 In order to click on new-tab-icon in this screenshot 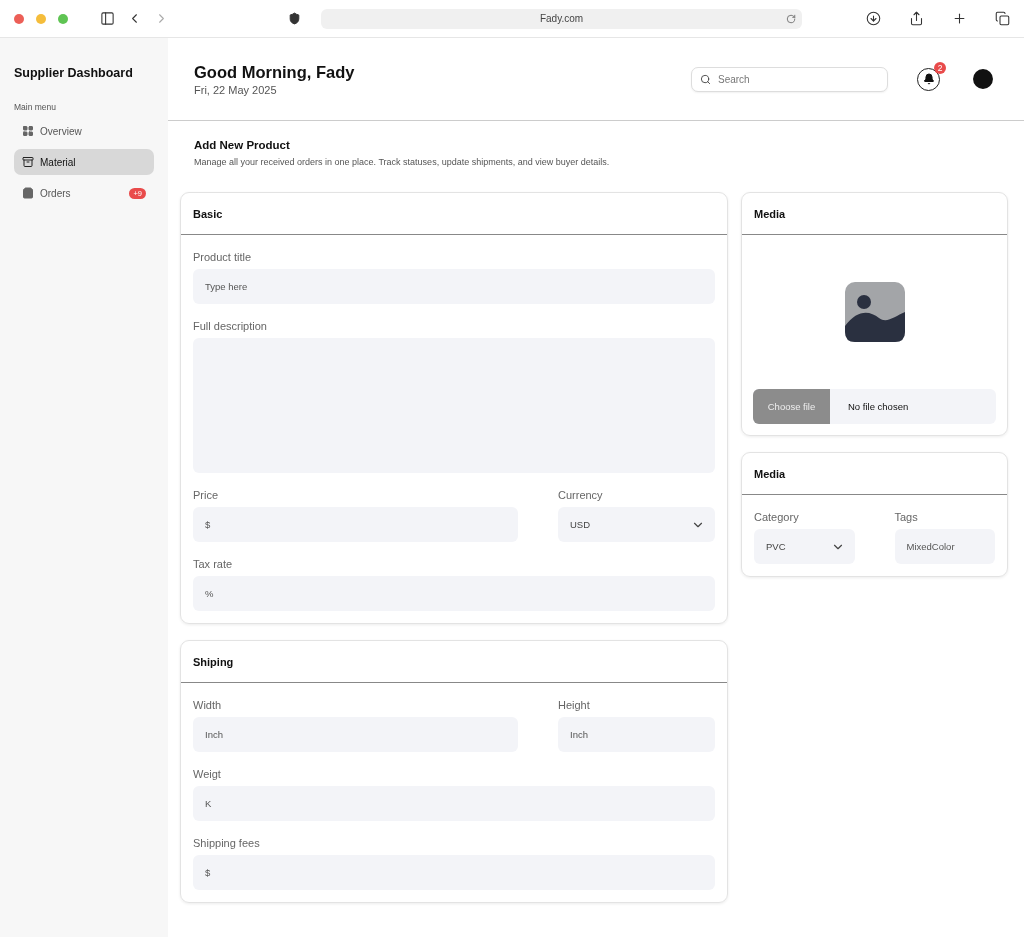, I will do `click(959, 18)`.